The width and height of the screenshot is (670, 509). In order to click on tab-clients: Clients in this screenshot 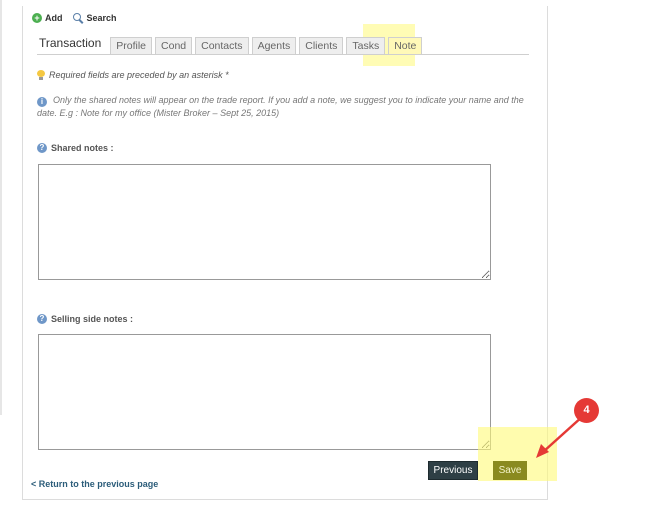, I will do `click(321, 45)`.